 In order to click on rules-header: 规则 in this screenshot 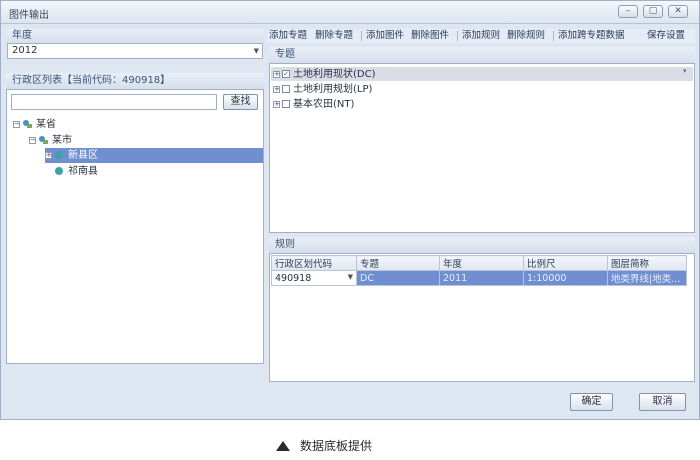, I will do `click(482, 245)`.